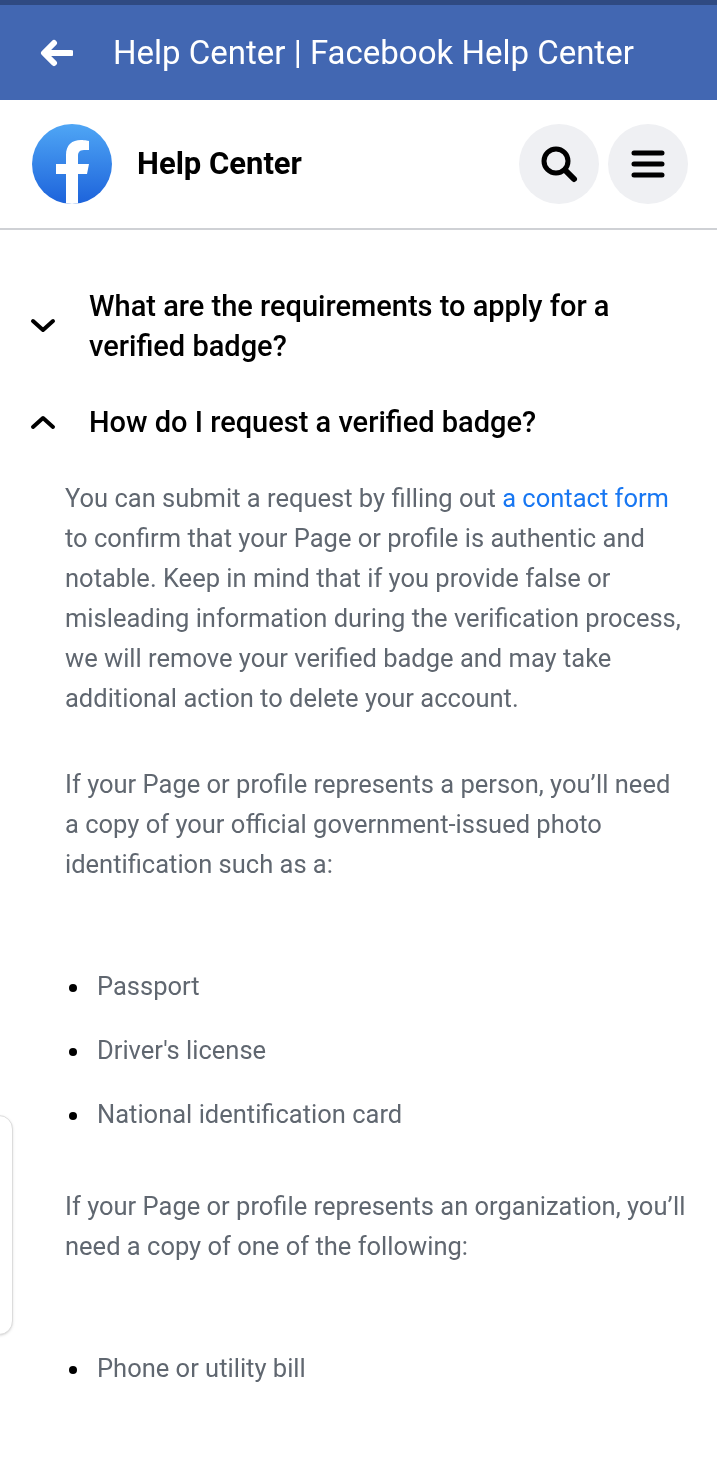  Describe the element at coordinates (559, 164) in the screenshot. I see `search-icon` at that location.